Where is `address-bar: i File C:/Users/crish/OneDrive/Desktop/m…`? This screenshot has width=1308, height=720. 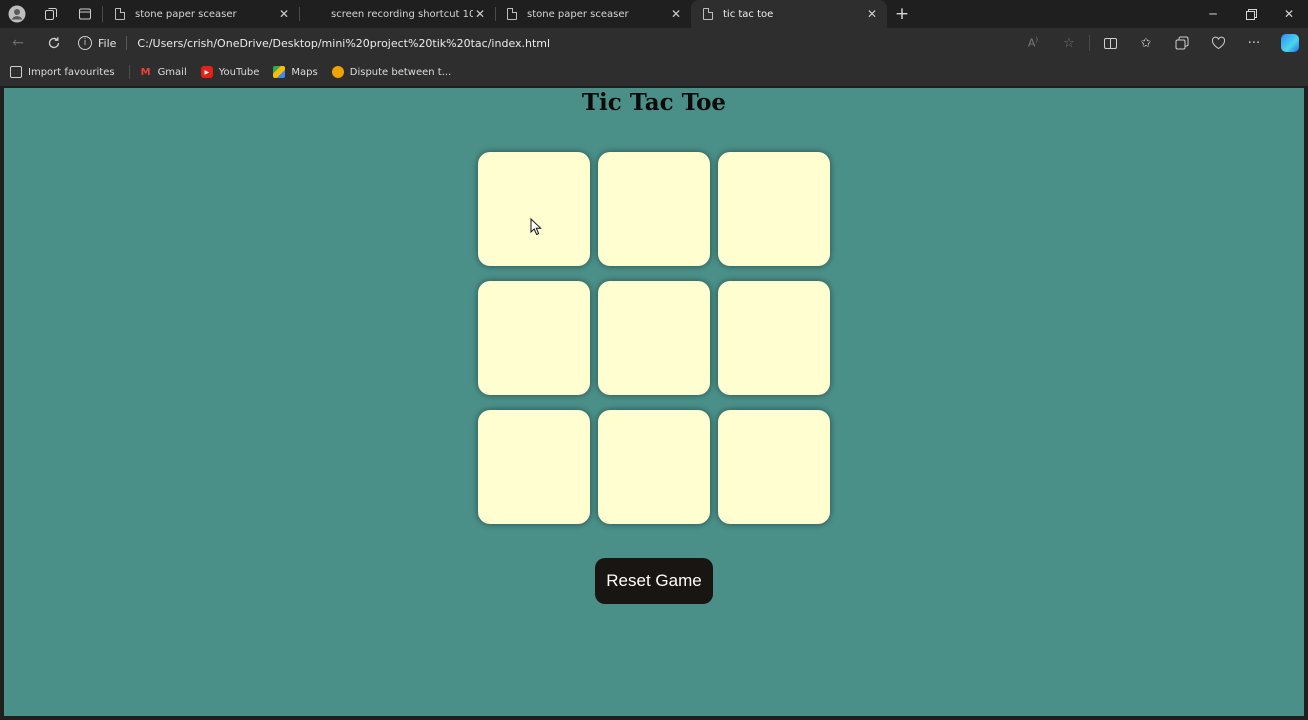 address-bar: i File C:/Users/crish/OneDrive/Desktop/m… is located at coordinates (543, 43).